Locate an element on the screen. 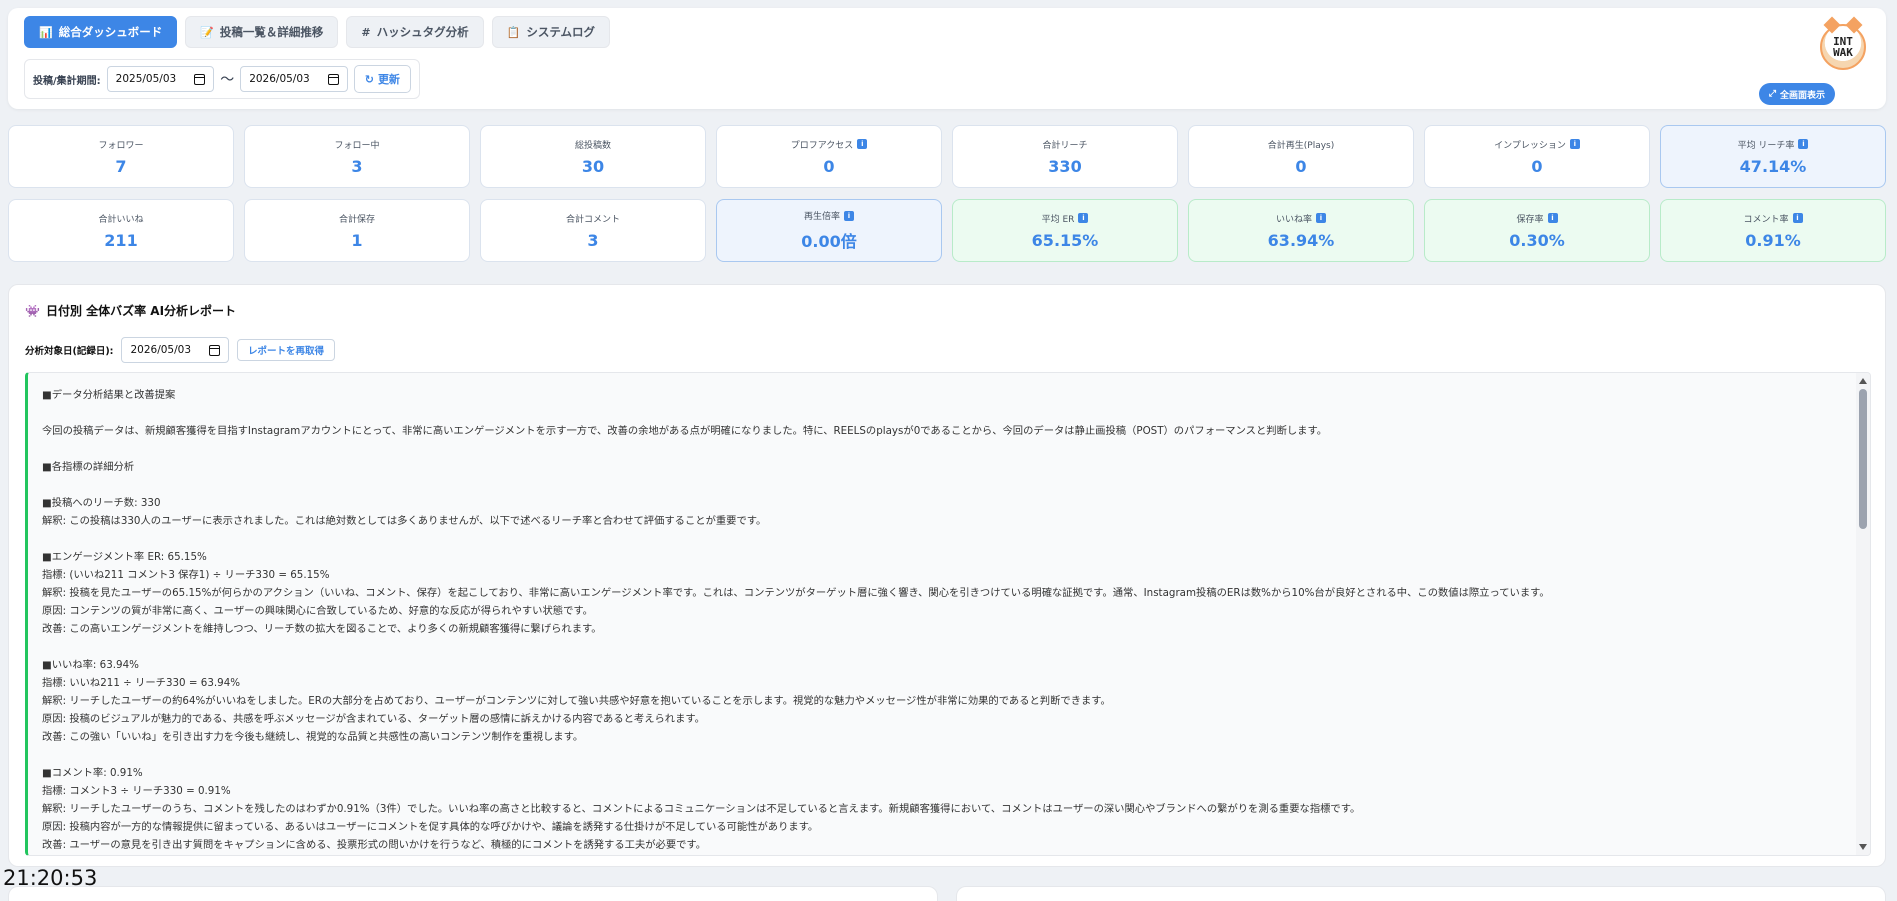 The width and height of the screenshot is (1897, 901). kpi-label-text: いいね率 is located at coordinates (1293, 219).